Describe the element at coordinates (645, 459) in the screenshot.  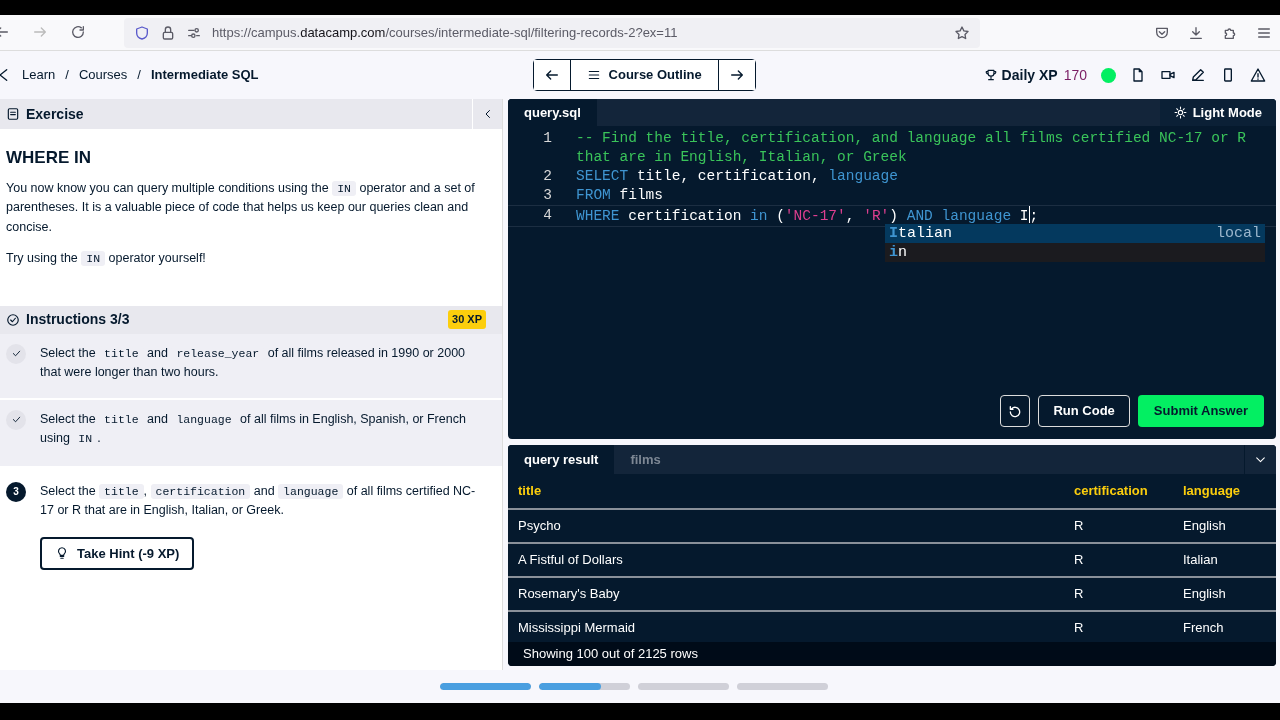
I see `result-tab: films` at that location.